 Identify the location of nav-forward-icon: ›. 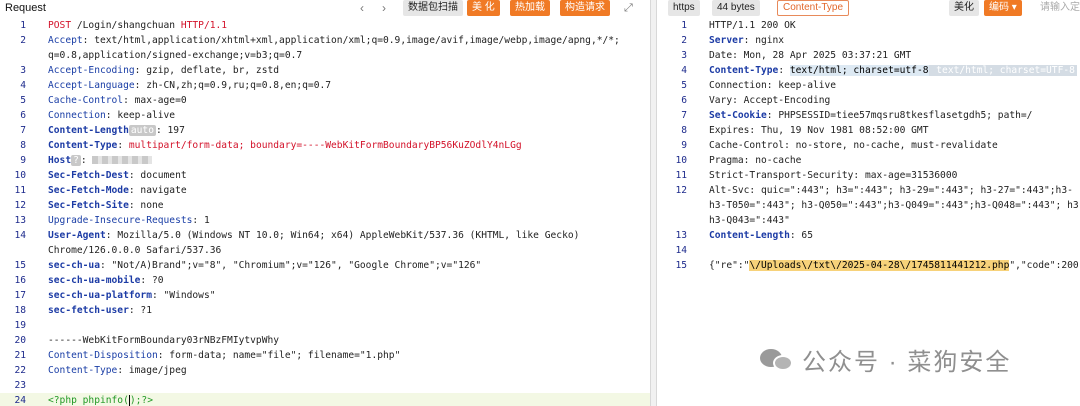
(384, 8).